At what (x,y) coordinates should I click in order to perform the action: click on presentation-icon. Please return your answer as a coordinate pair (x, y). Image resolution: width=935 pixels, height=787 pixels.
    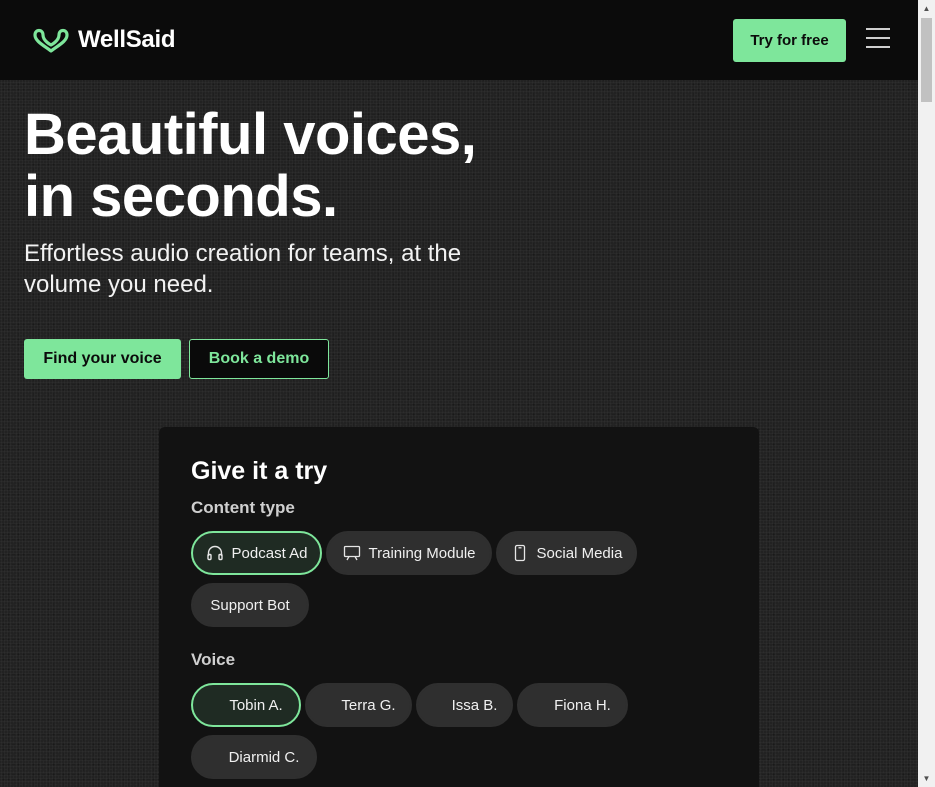
    Looking at the image, I should click on (351, 553).